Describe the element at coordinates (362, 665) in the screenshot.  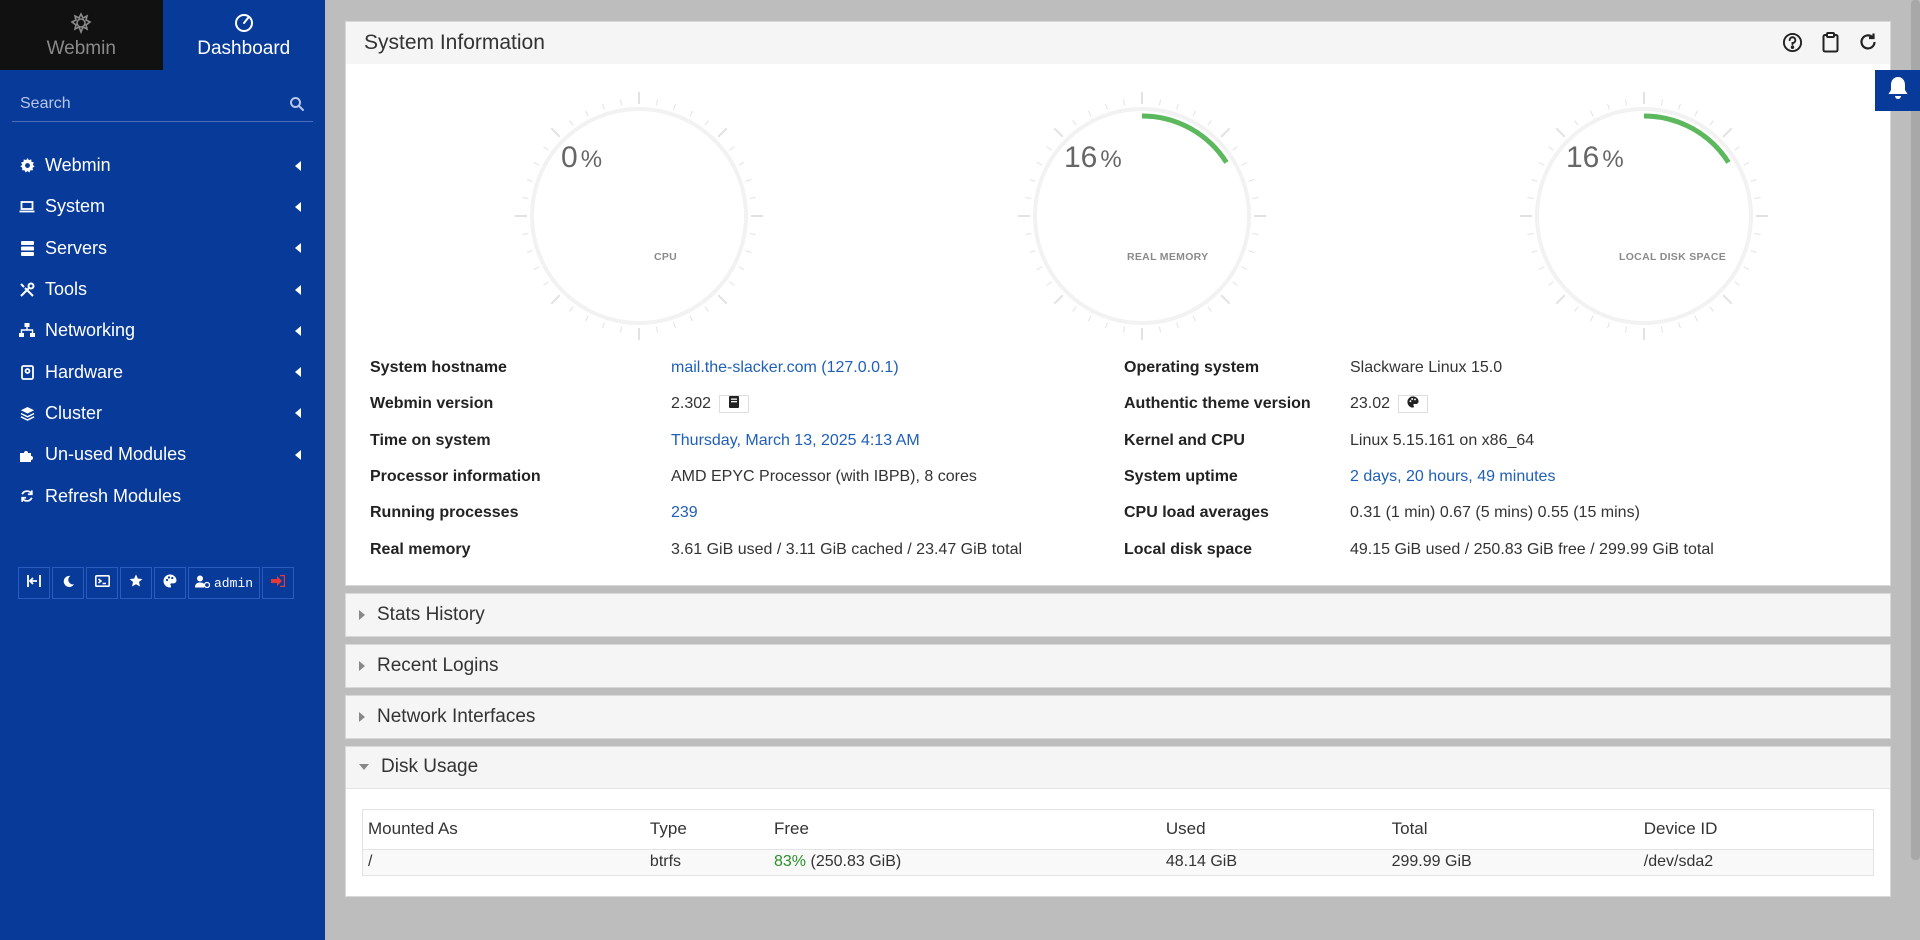
I see `caret-right-icon` at that location.